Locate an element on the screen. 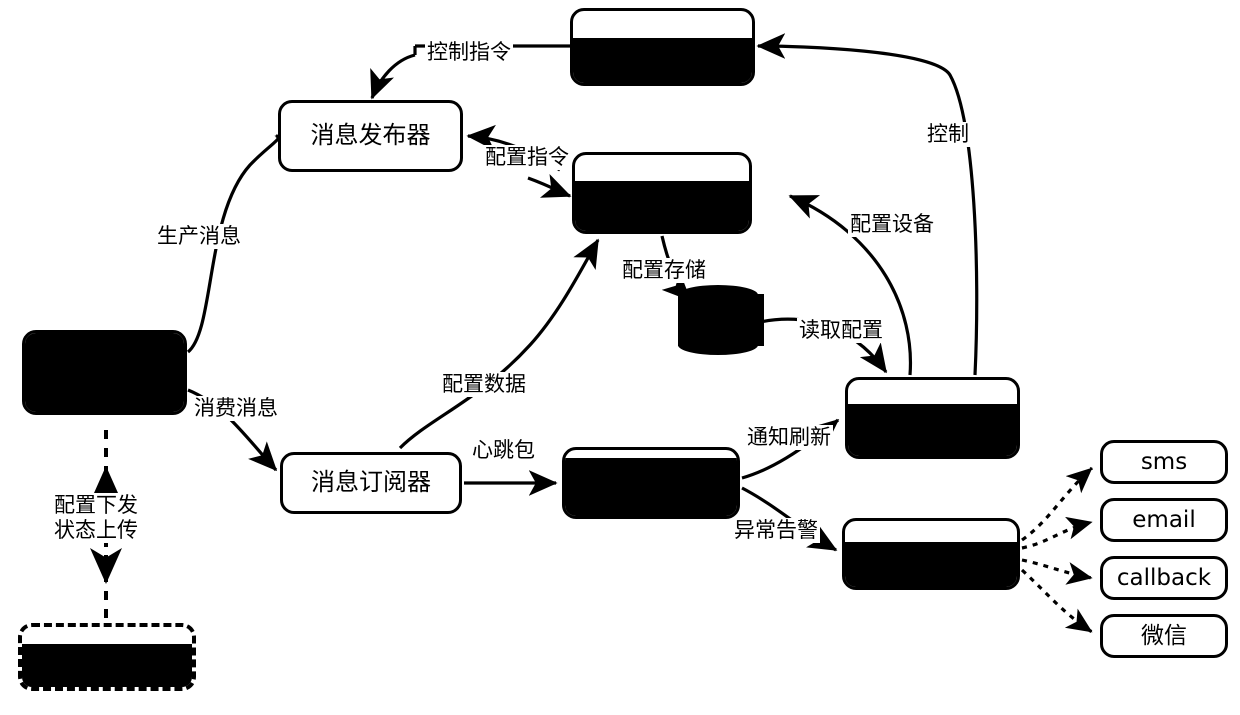  node-alarm-service: 告警服务 is located at coordinates (931, 554).